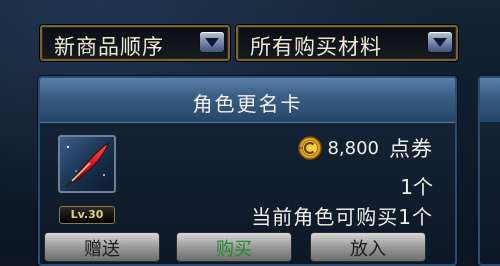 Image resolution: width=500 pixels, height=266 pixels. Describe the element at coordinates (490, 100) in the screenshot. I see `next-item-title-bar` at that location.